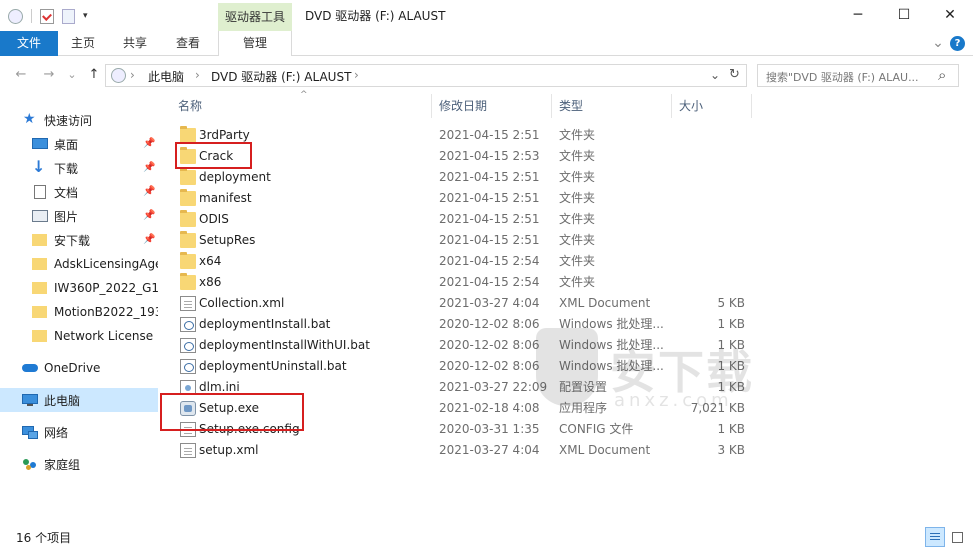 This screenshot has width=973, height=549. I want to click on breadcrumb-dvd-drive: DVD 驱动器 (F:) ALAUST, so click(281, 76).